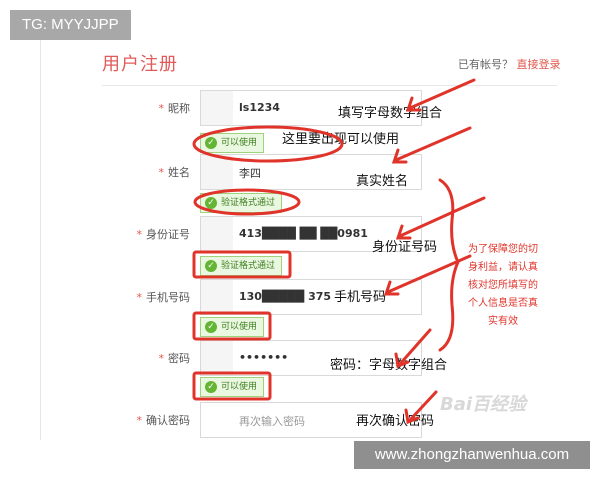 Image resolution: width=600 pixels, height=480 pixels. Describe the element at coordinates (421, 407) in the screenshot. I see `arrow-confirm` at that location.